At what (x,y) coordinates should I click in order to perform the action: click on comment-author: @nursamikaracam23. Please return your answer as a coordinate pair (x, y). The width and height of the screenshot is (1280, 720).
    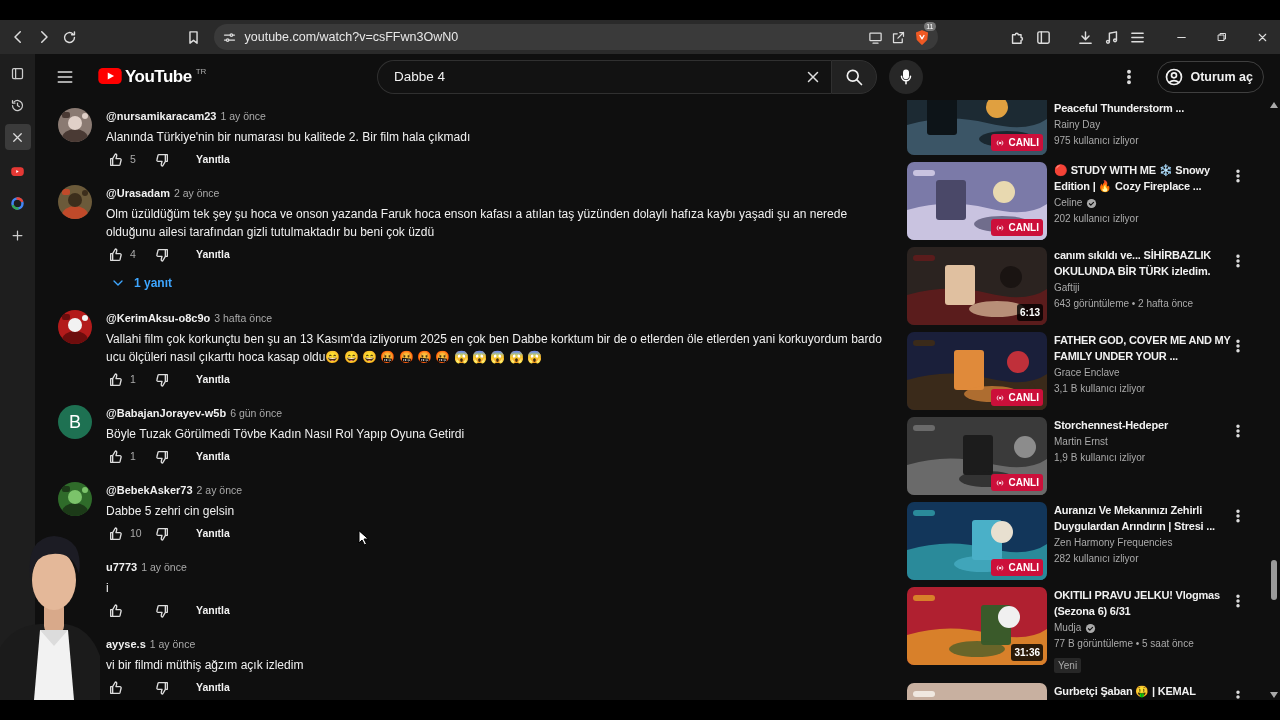
    Looking at the image, I should click on (161, 116).